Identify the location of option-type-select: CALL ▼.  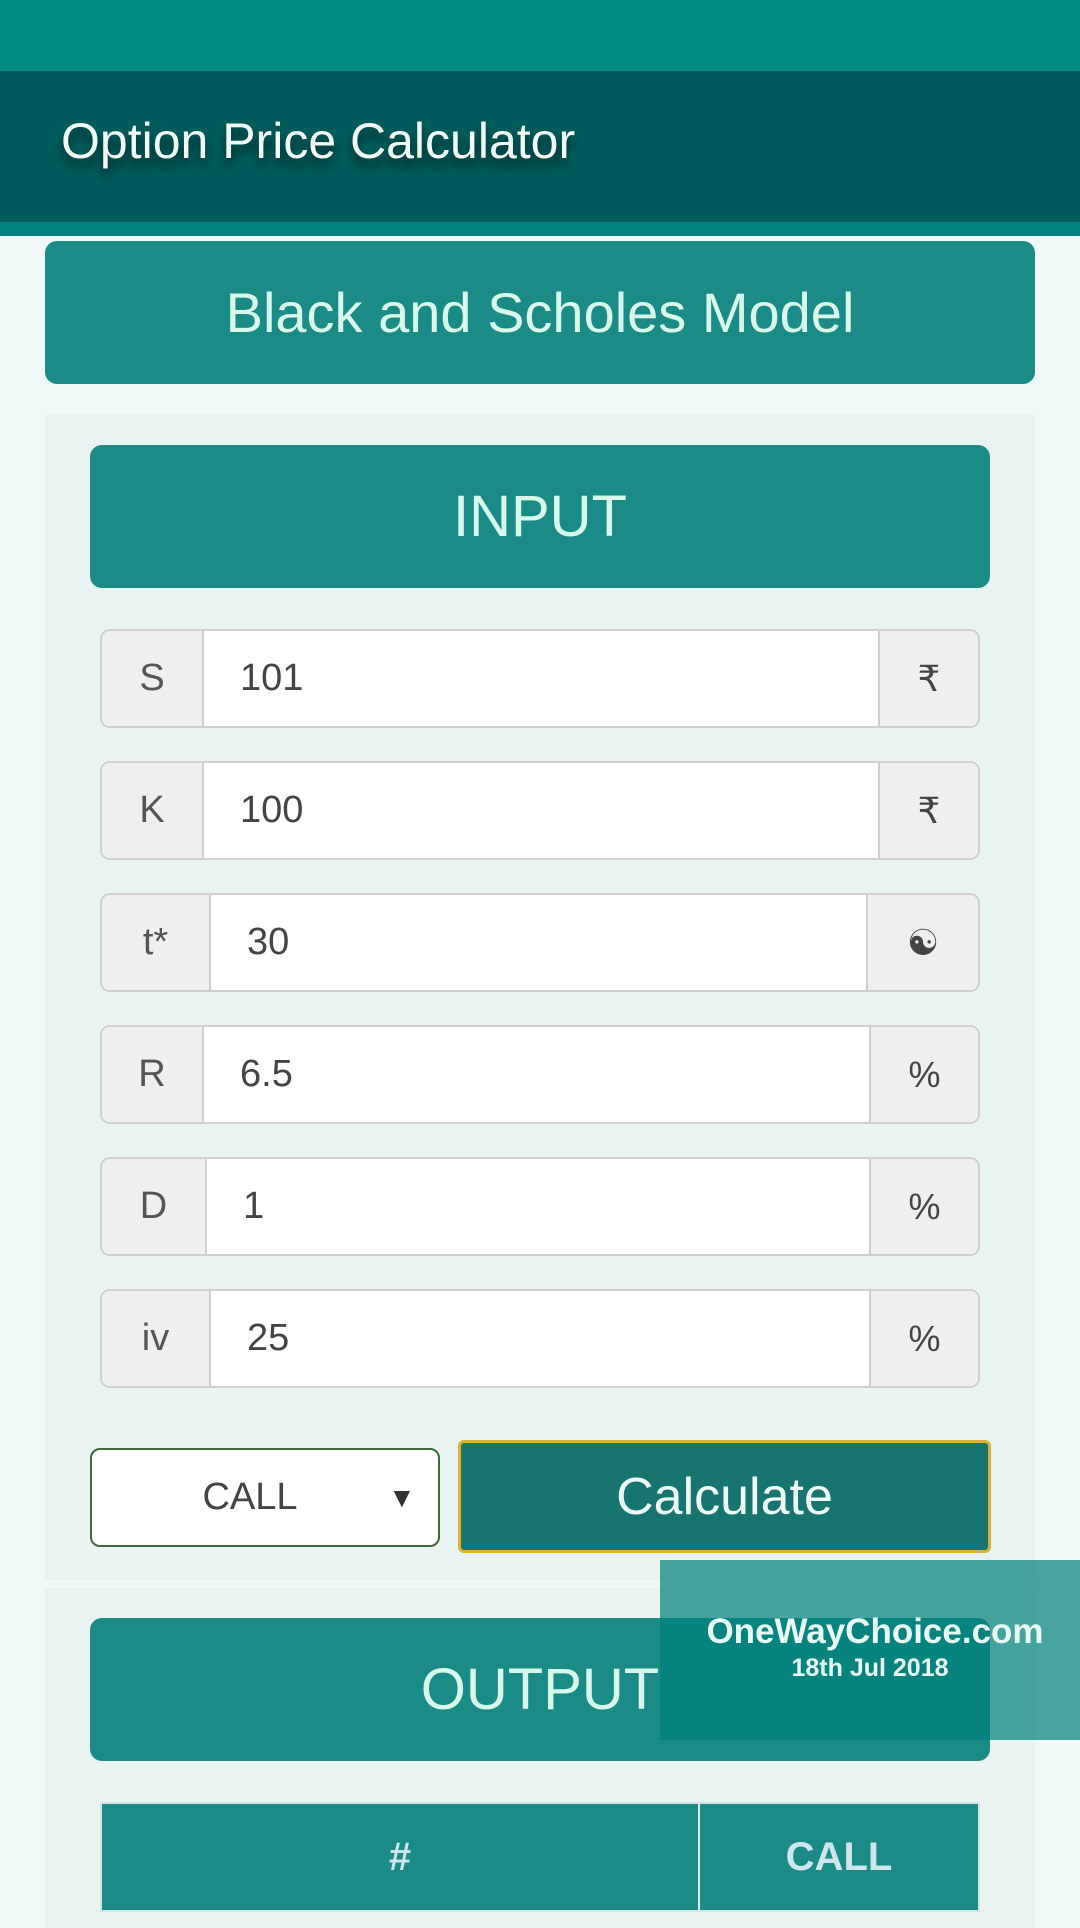
(265, 1497).